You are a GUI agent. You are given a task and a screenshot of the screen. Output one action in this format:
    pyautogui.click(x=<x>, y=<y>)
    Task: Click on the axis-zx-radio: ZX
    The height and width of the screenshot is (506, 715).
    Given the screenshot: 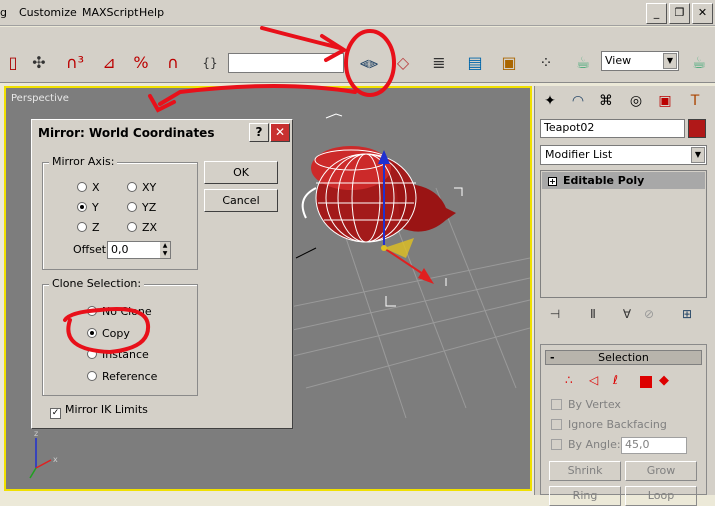 What is the action you would take?
    pyautogui.click(x=142, y=227)
    